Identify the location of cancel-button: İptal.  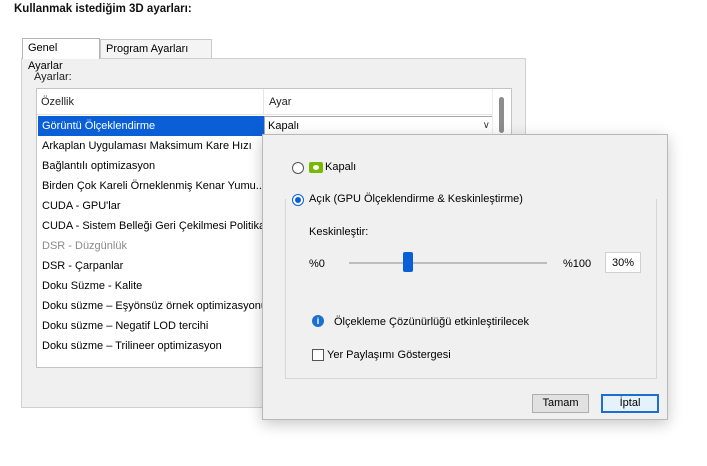
(630, 403).